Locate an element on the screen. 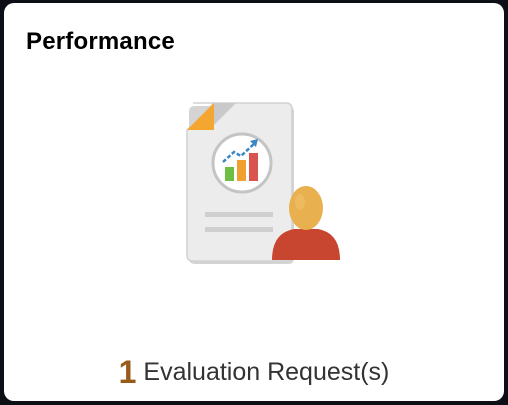  tile-count-line: 1 Evaluation Request(s) is located at coordinates (254, 372).